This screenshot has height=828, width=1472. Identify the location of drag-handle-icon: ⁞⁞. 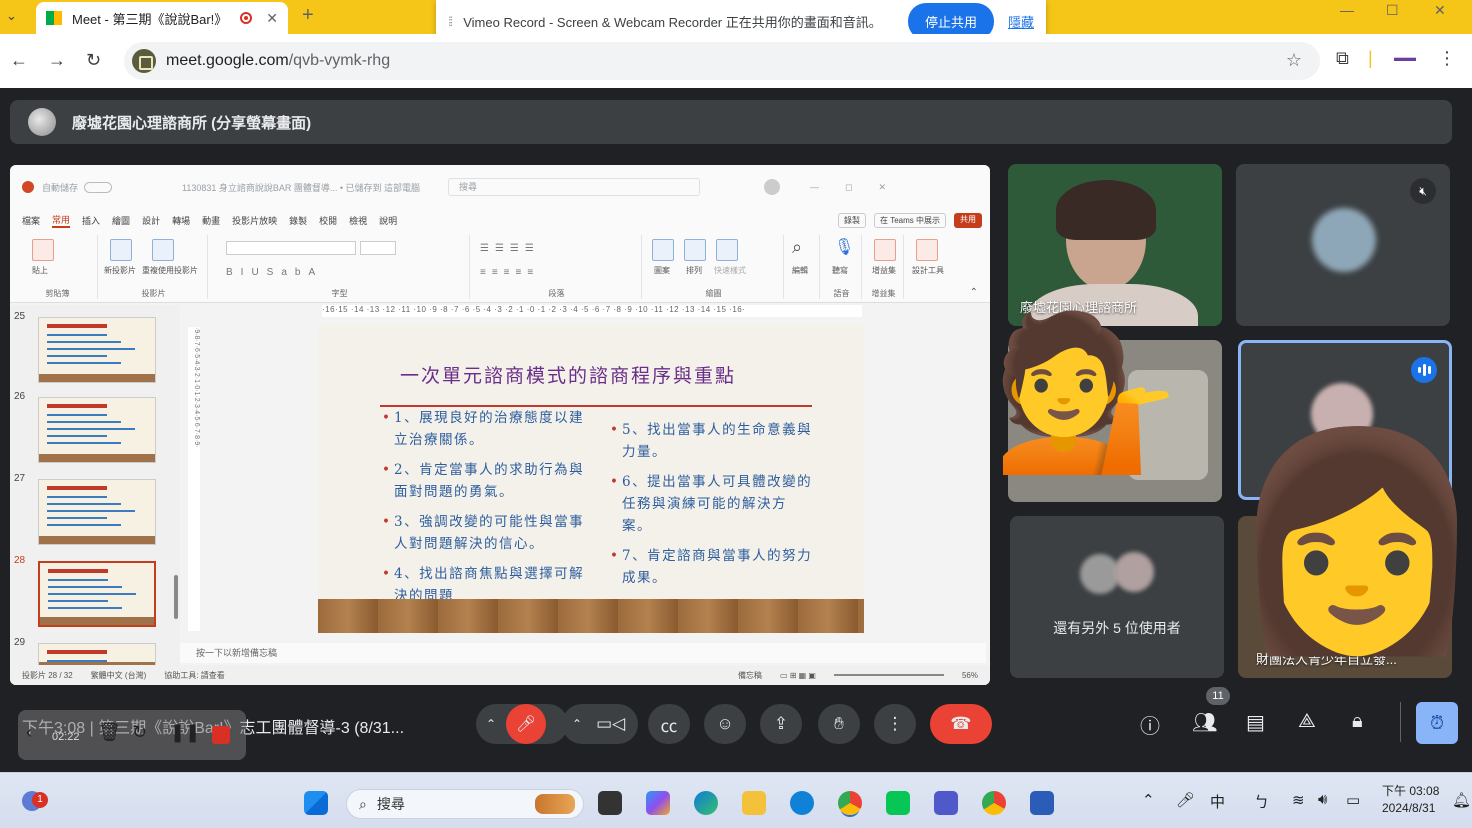
(450, 21).